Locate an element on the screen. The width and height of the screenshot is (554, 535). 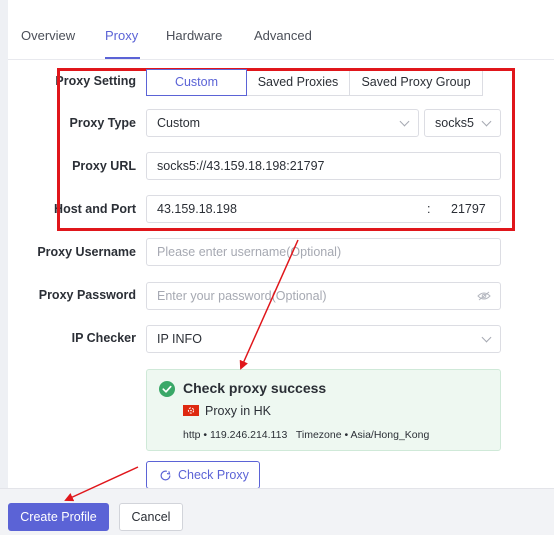
proxy-url-label: Proxy URL is located at coordinates (104, 166).